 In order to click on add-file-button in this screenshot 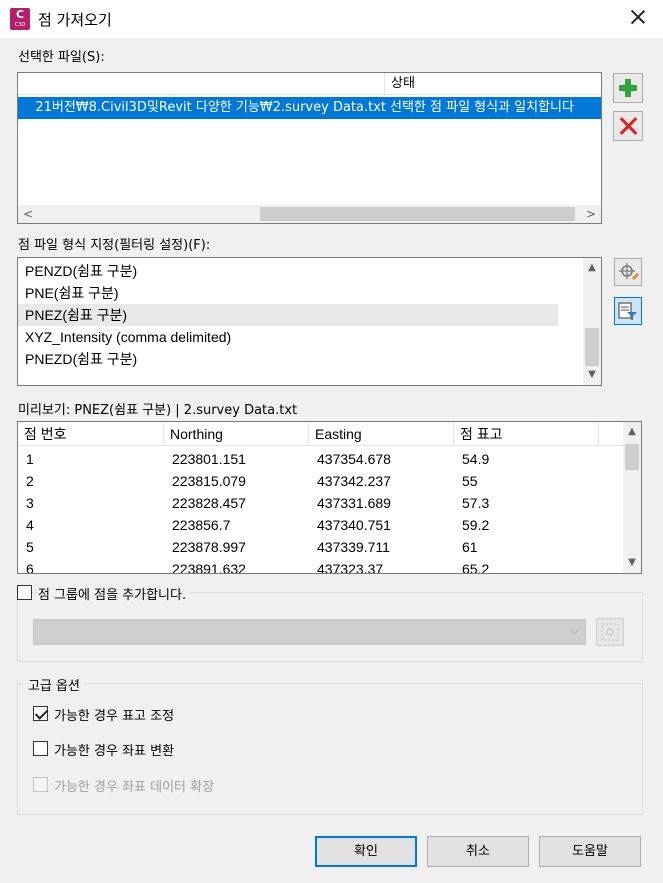, I will do `click(628, 88)`.